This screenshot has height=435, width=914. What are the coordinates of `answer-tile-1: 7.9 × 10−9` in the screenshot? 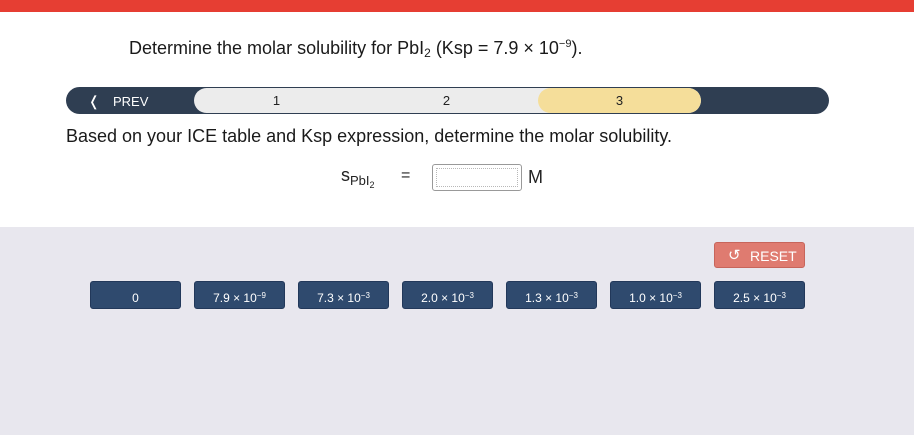 It's located at (239, 295).